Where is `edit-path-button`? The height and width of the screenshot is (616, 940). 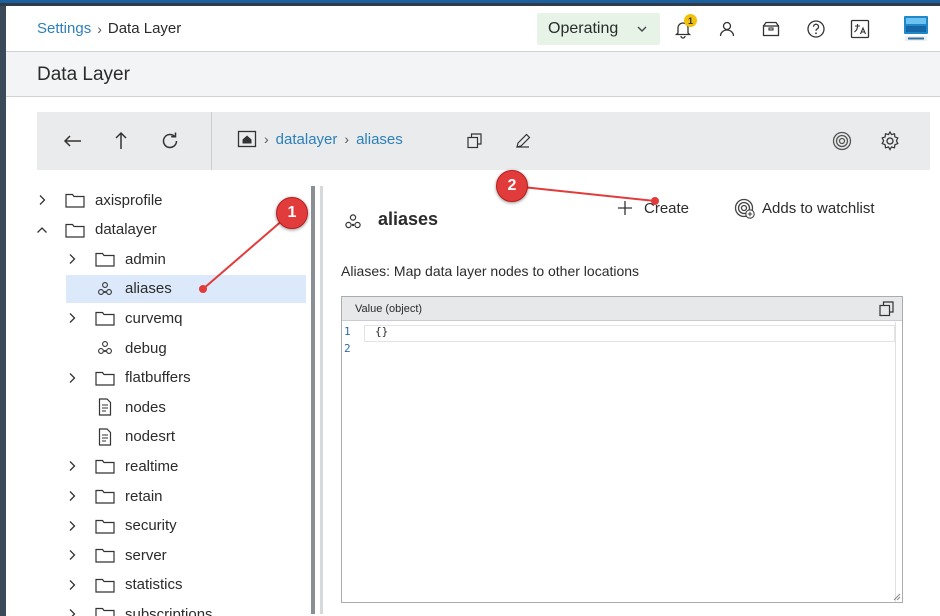
edit-path-button is located at coordinates (523, 141).